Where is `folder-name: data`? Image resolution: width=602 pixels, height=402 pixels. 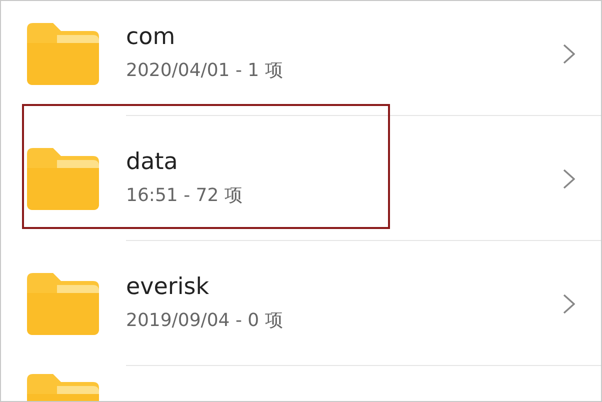
folder-name: data is located at coordinates (152, 162).